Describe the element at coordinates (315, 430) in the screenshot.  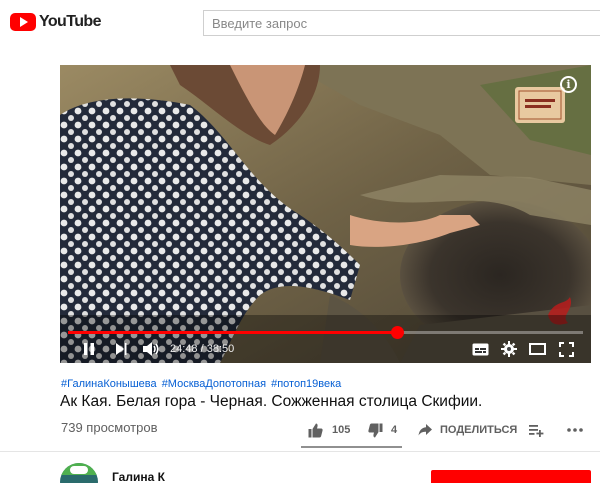
I see `thumb-up-icon` at that location.